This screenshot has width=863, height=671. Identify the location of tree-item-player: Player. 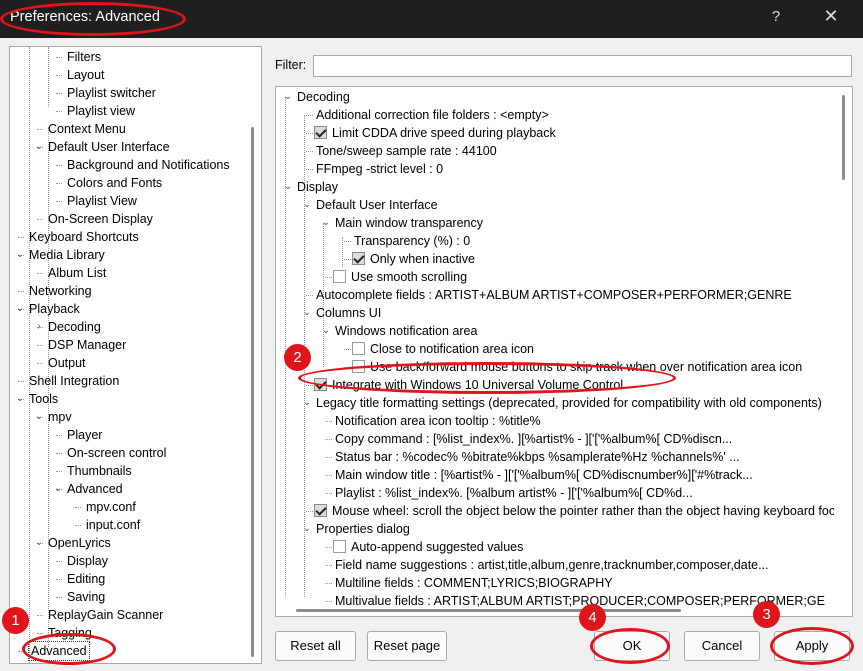
(126, 435).